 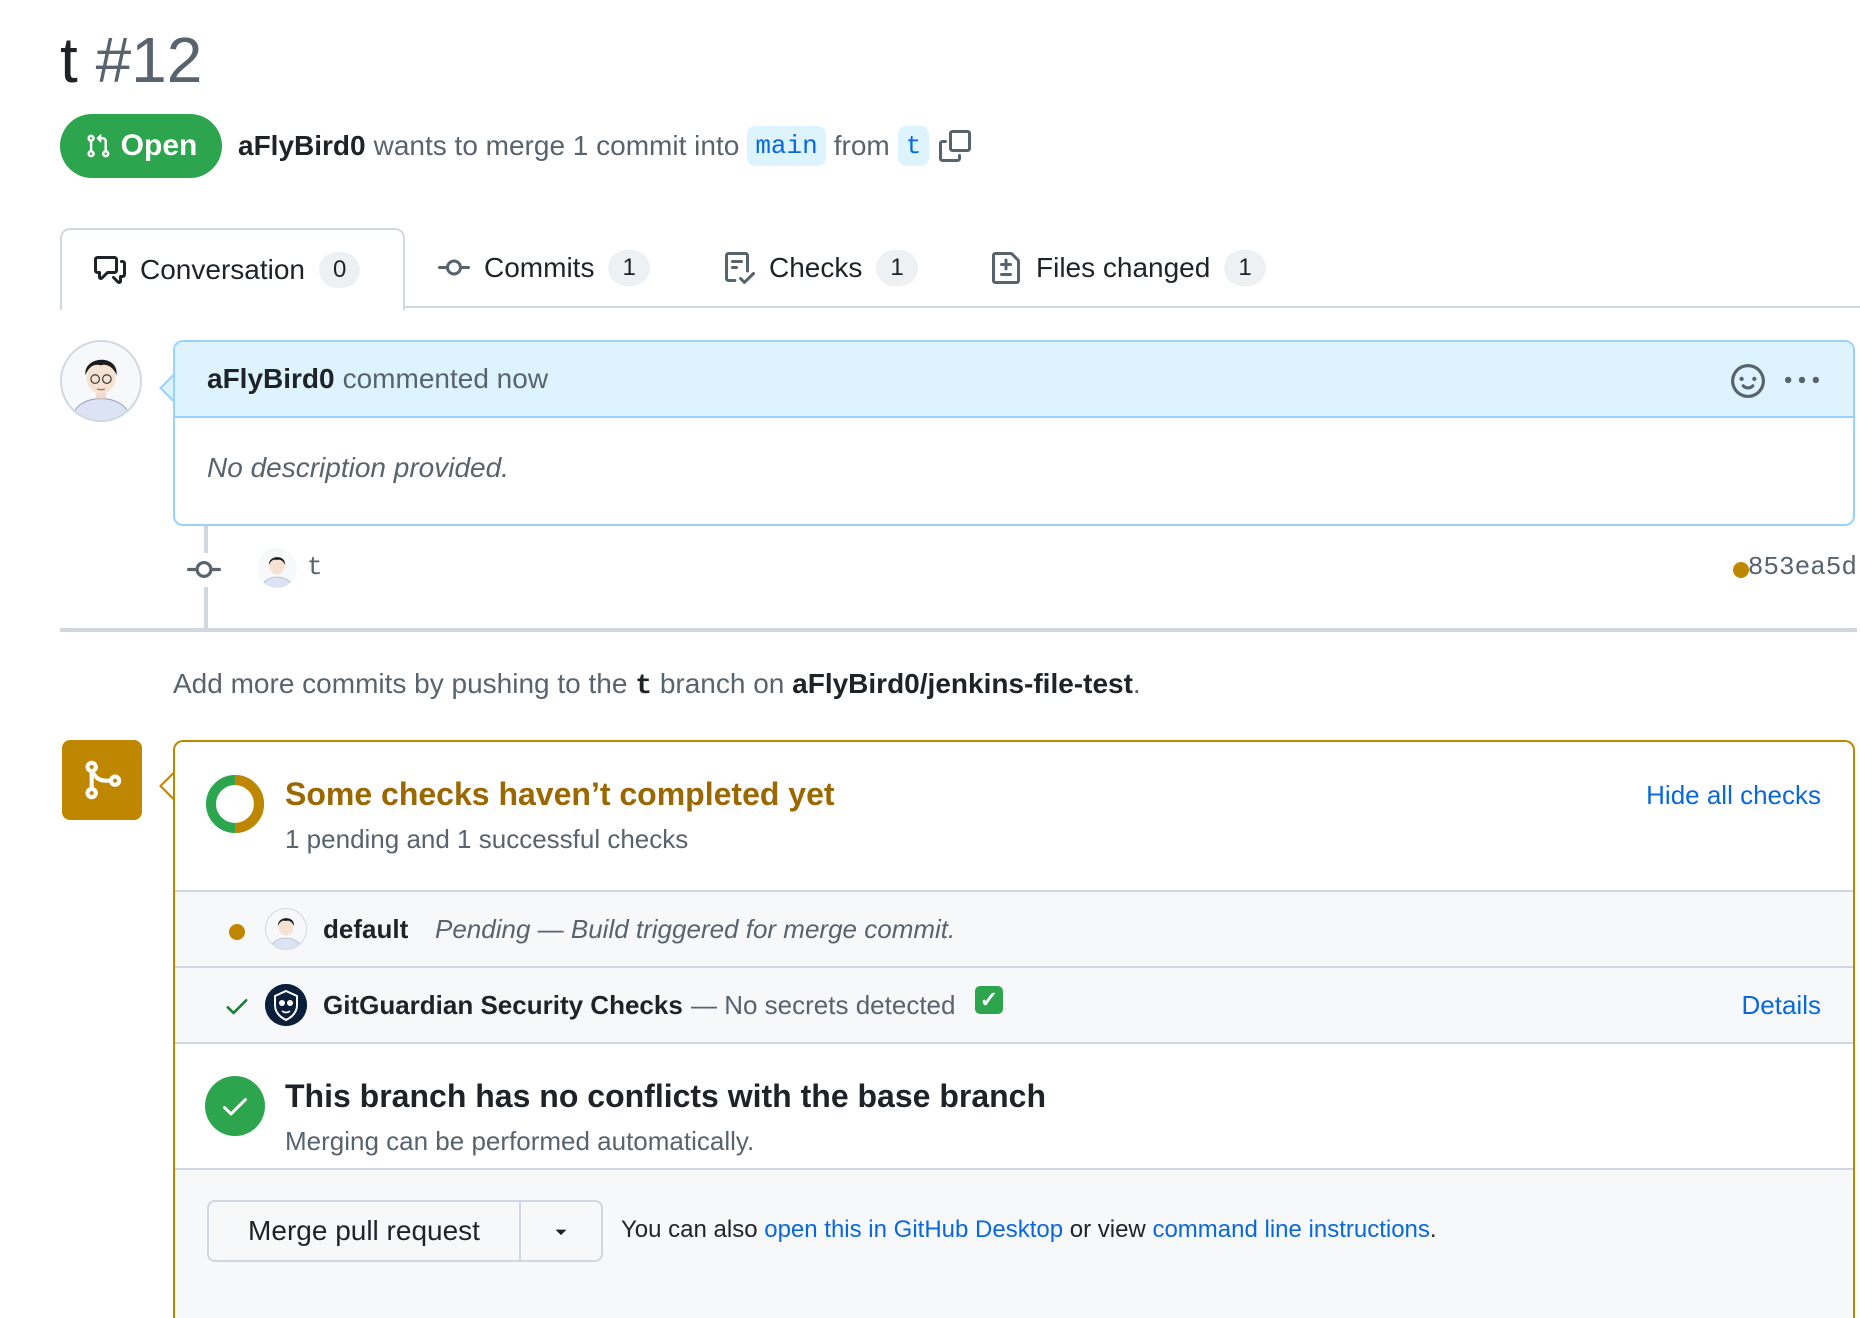 I want to click on triangle-down-icon, so click(x=561, y=1231).